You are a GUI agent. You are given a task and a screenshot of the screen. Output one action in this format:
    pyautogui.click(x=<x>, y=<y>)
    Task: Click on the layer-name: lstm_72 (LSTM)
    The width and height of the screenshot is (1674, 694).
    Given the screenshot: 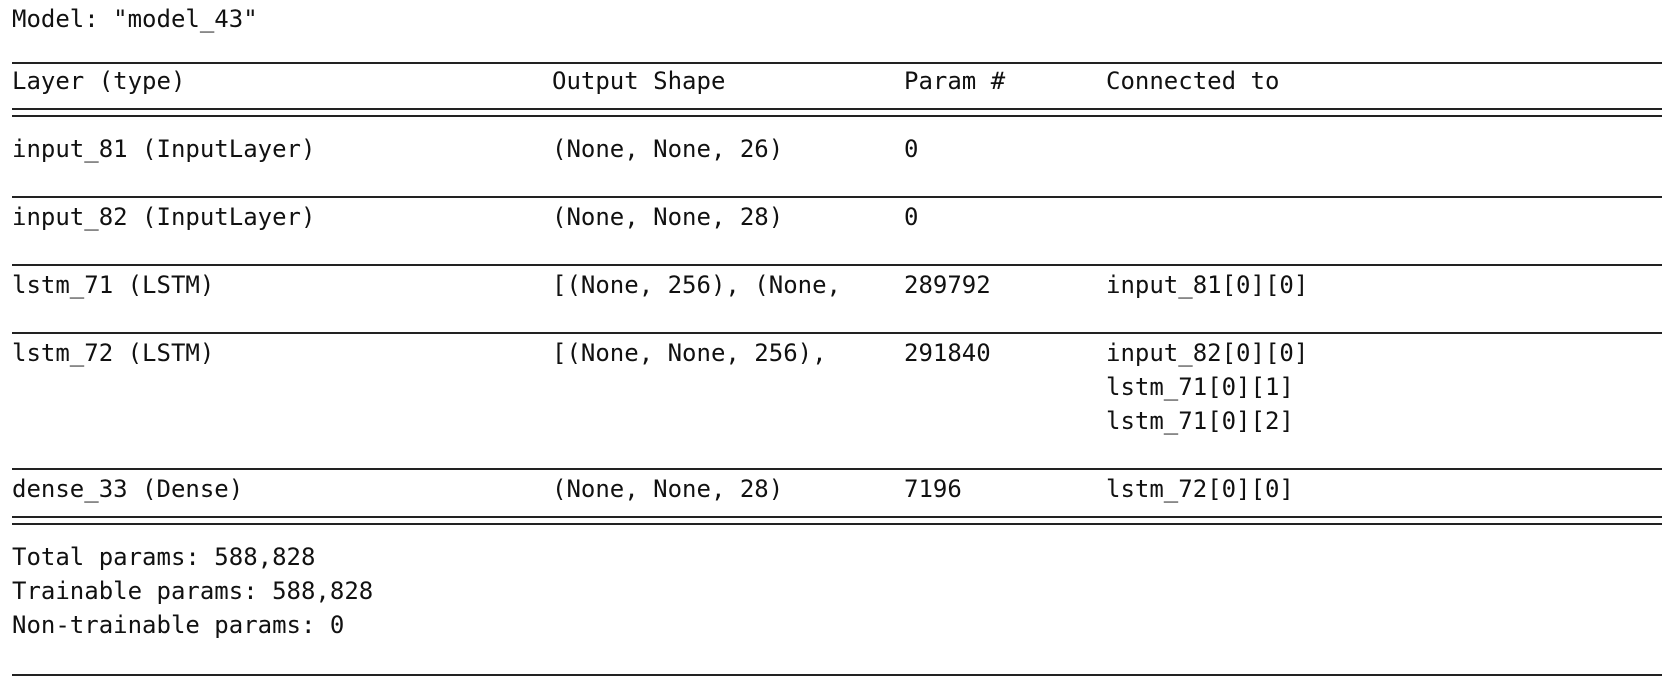 What is the action you would take?
    pyautogui.click(x=113, y=353)
    